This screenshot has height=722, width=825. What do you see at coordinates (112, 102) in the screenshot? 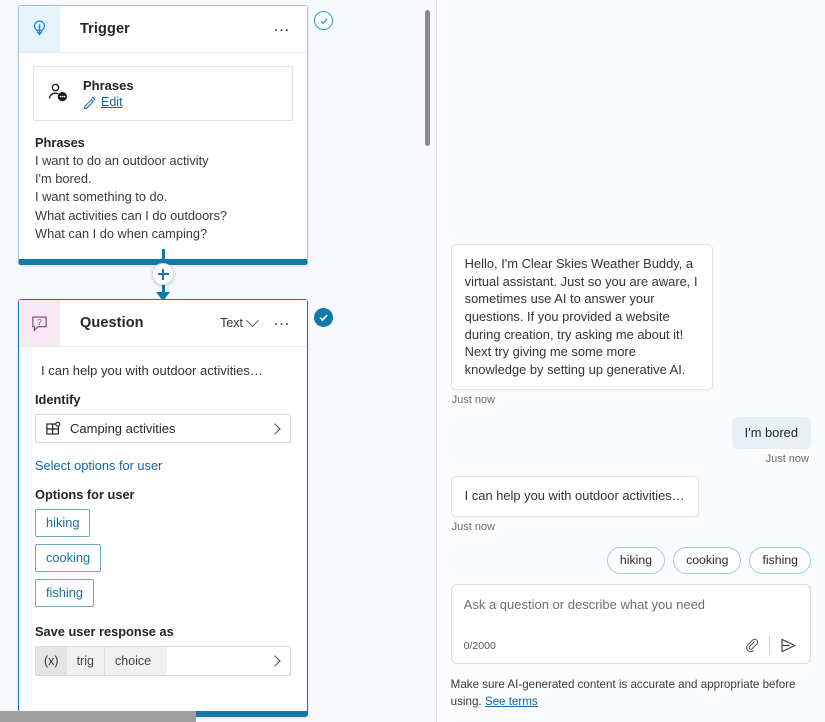
I see `phrases-edit-link: Edit` at bounding box center [112, 102].